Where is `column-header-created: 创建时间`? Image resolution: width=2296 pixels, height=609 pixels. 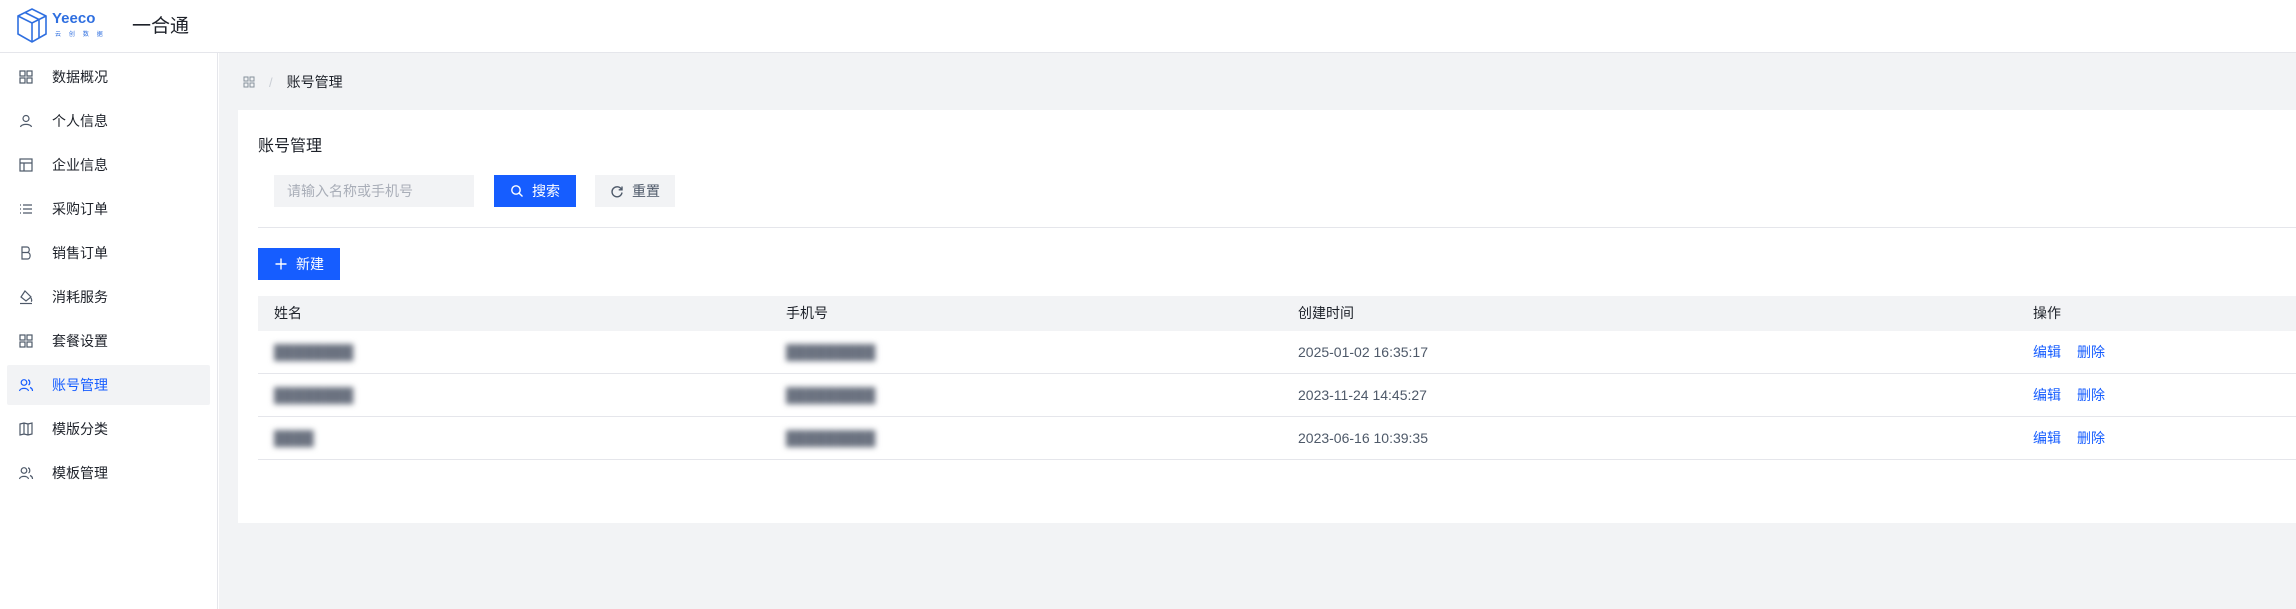 column-header-created: 创建时间 is located at coordinates (1326, 313).